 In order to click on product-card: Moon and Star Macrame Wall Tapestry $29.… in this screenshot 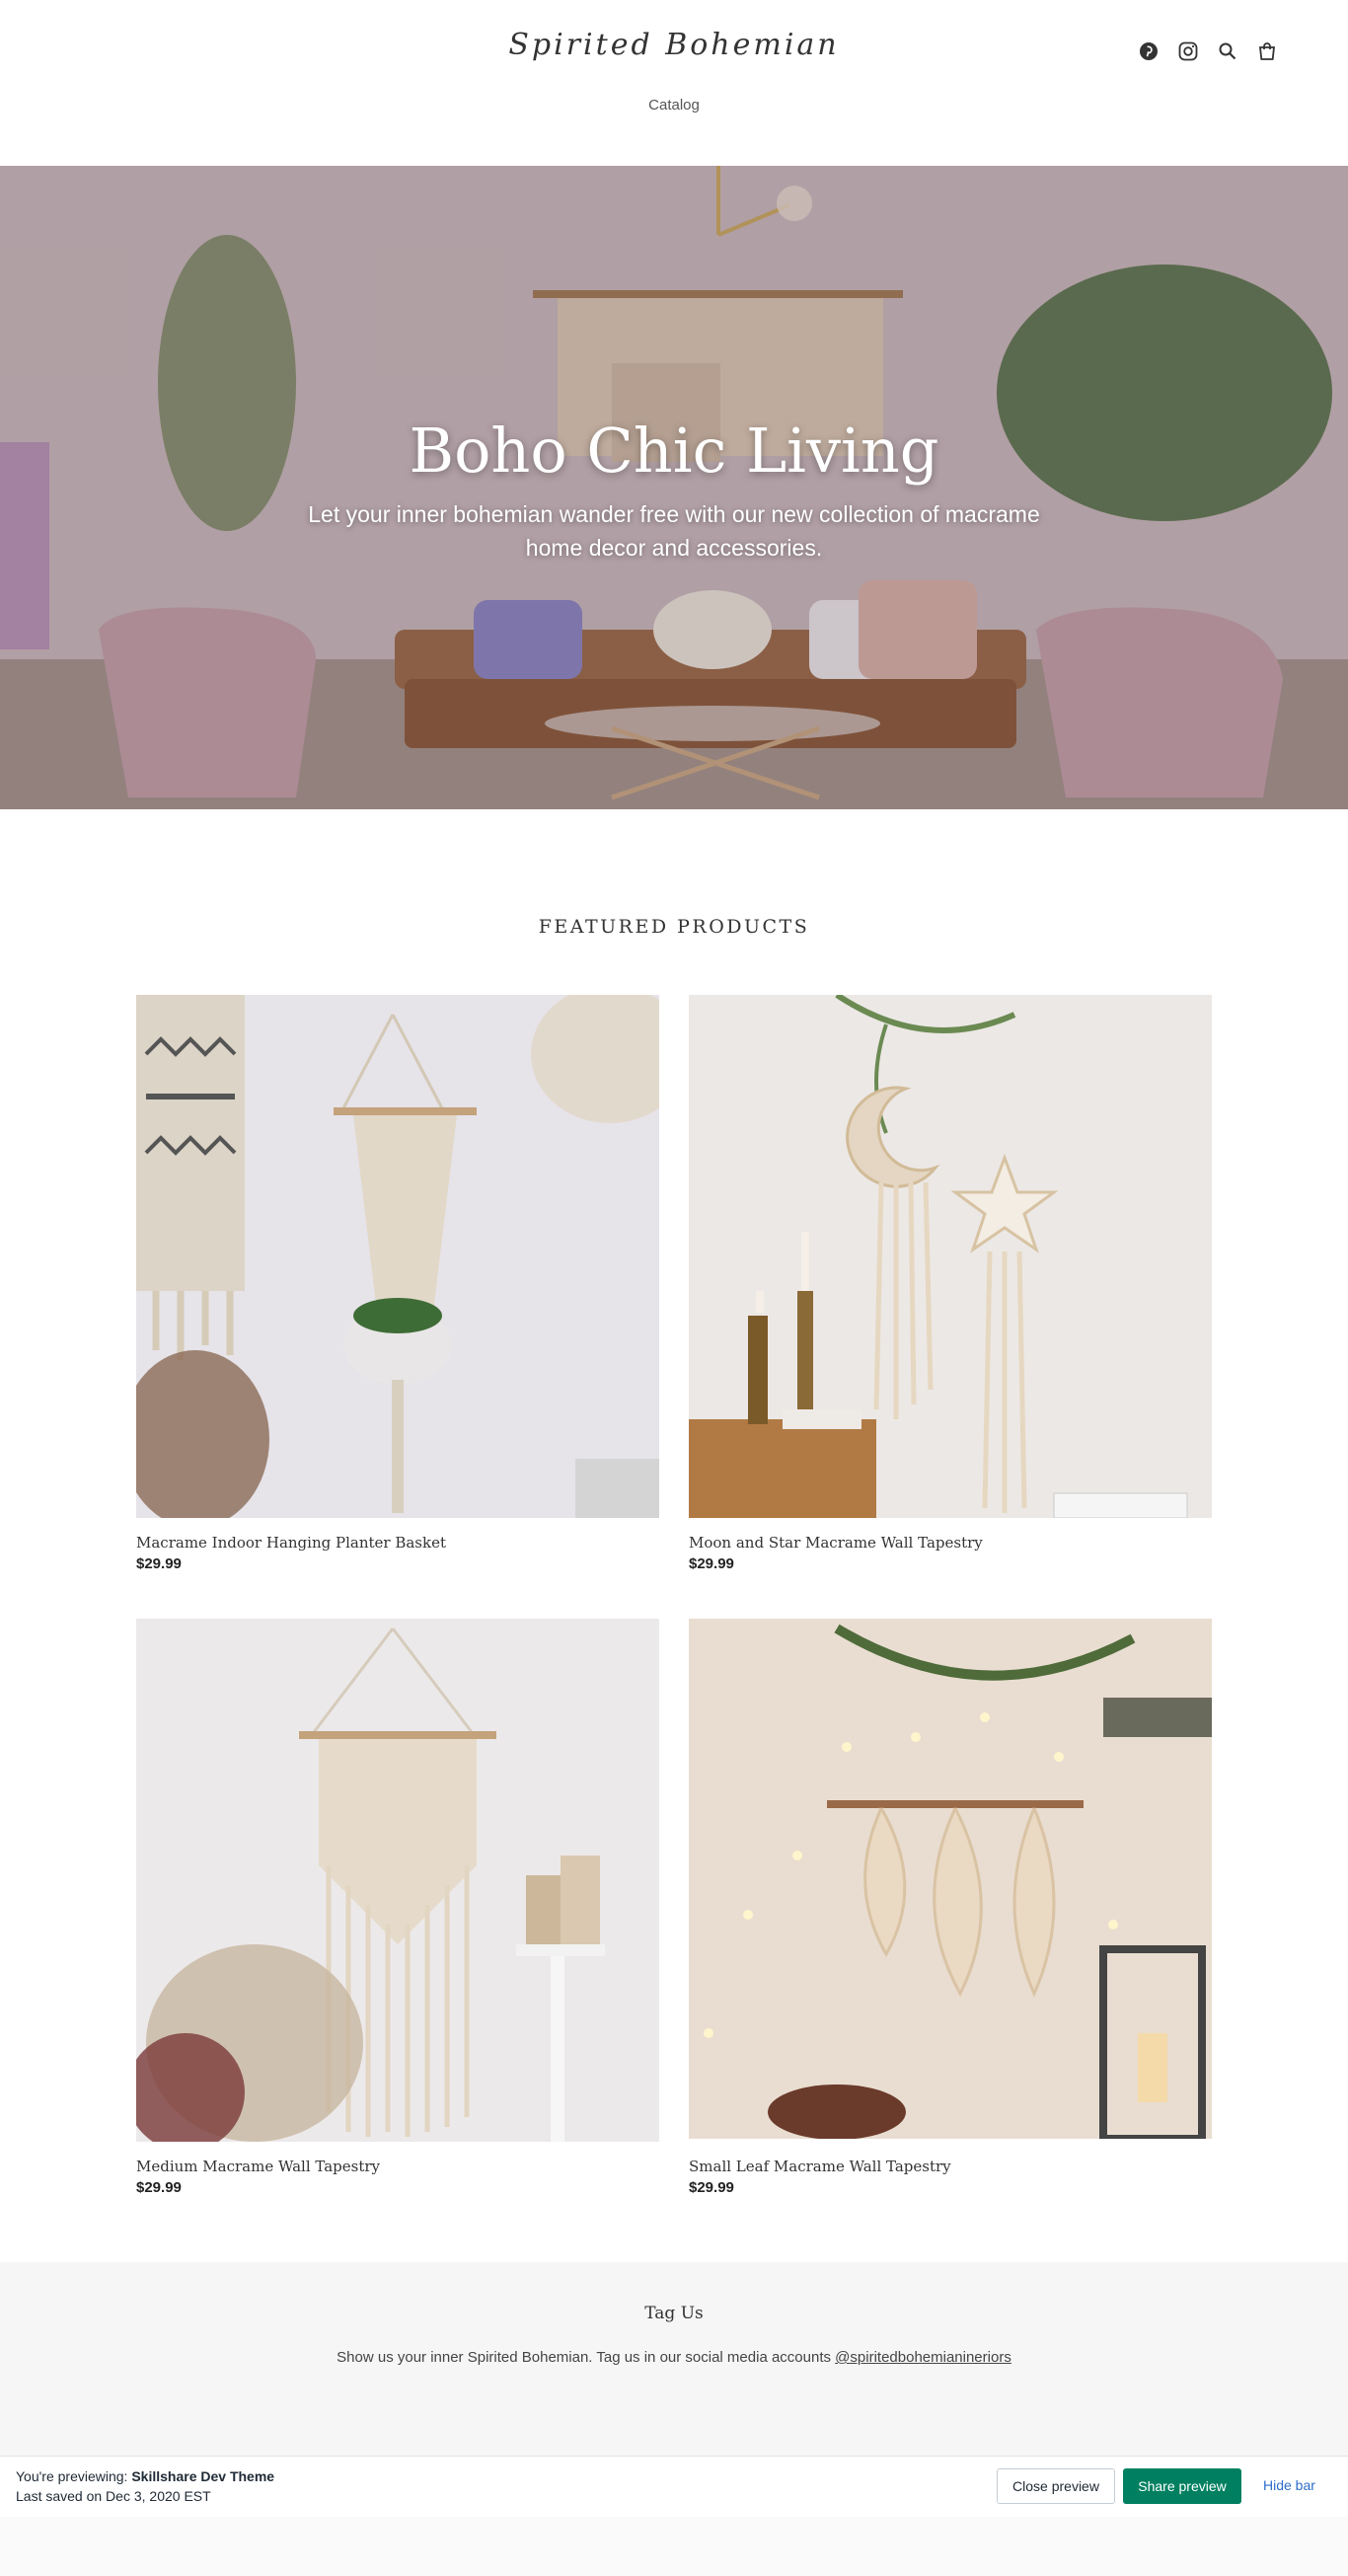, I will do `click(950, 1284)`.